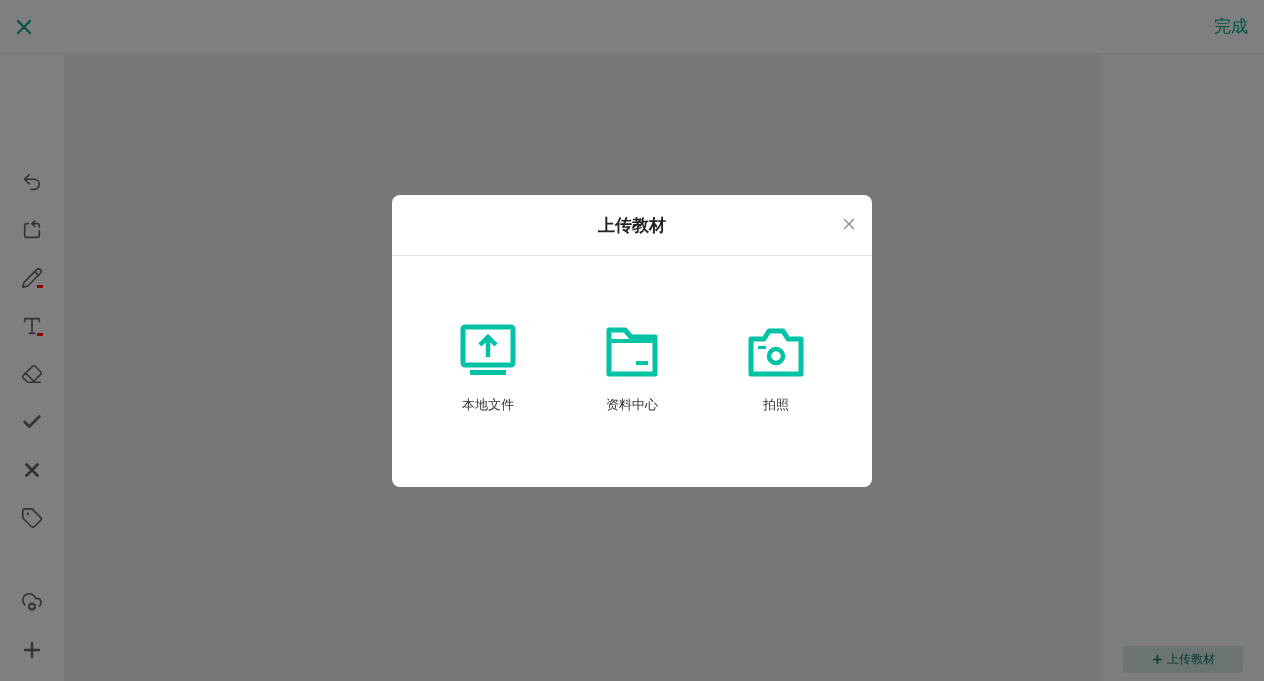  What do you see at coordinates (32, 602) in the screenshot?
I see `cloud-icon` at bounding box center [32, 602].